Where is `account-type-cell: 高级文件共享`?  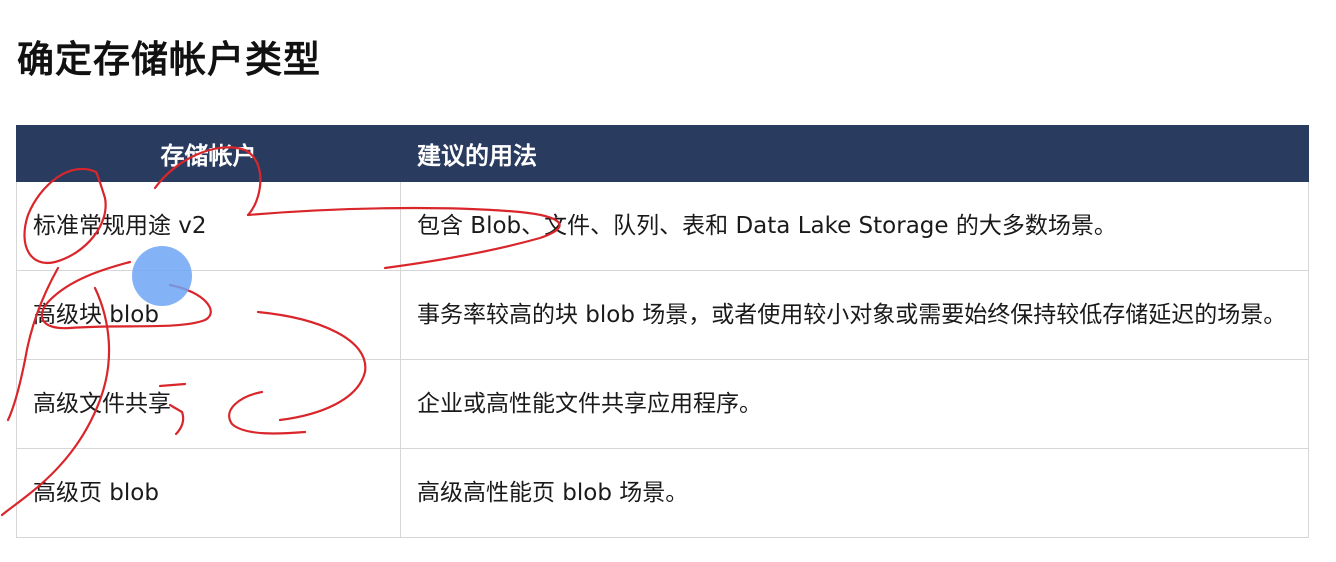 account-type-cell: 高级文件共享 is located at coordinates (208, 404).